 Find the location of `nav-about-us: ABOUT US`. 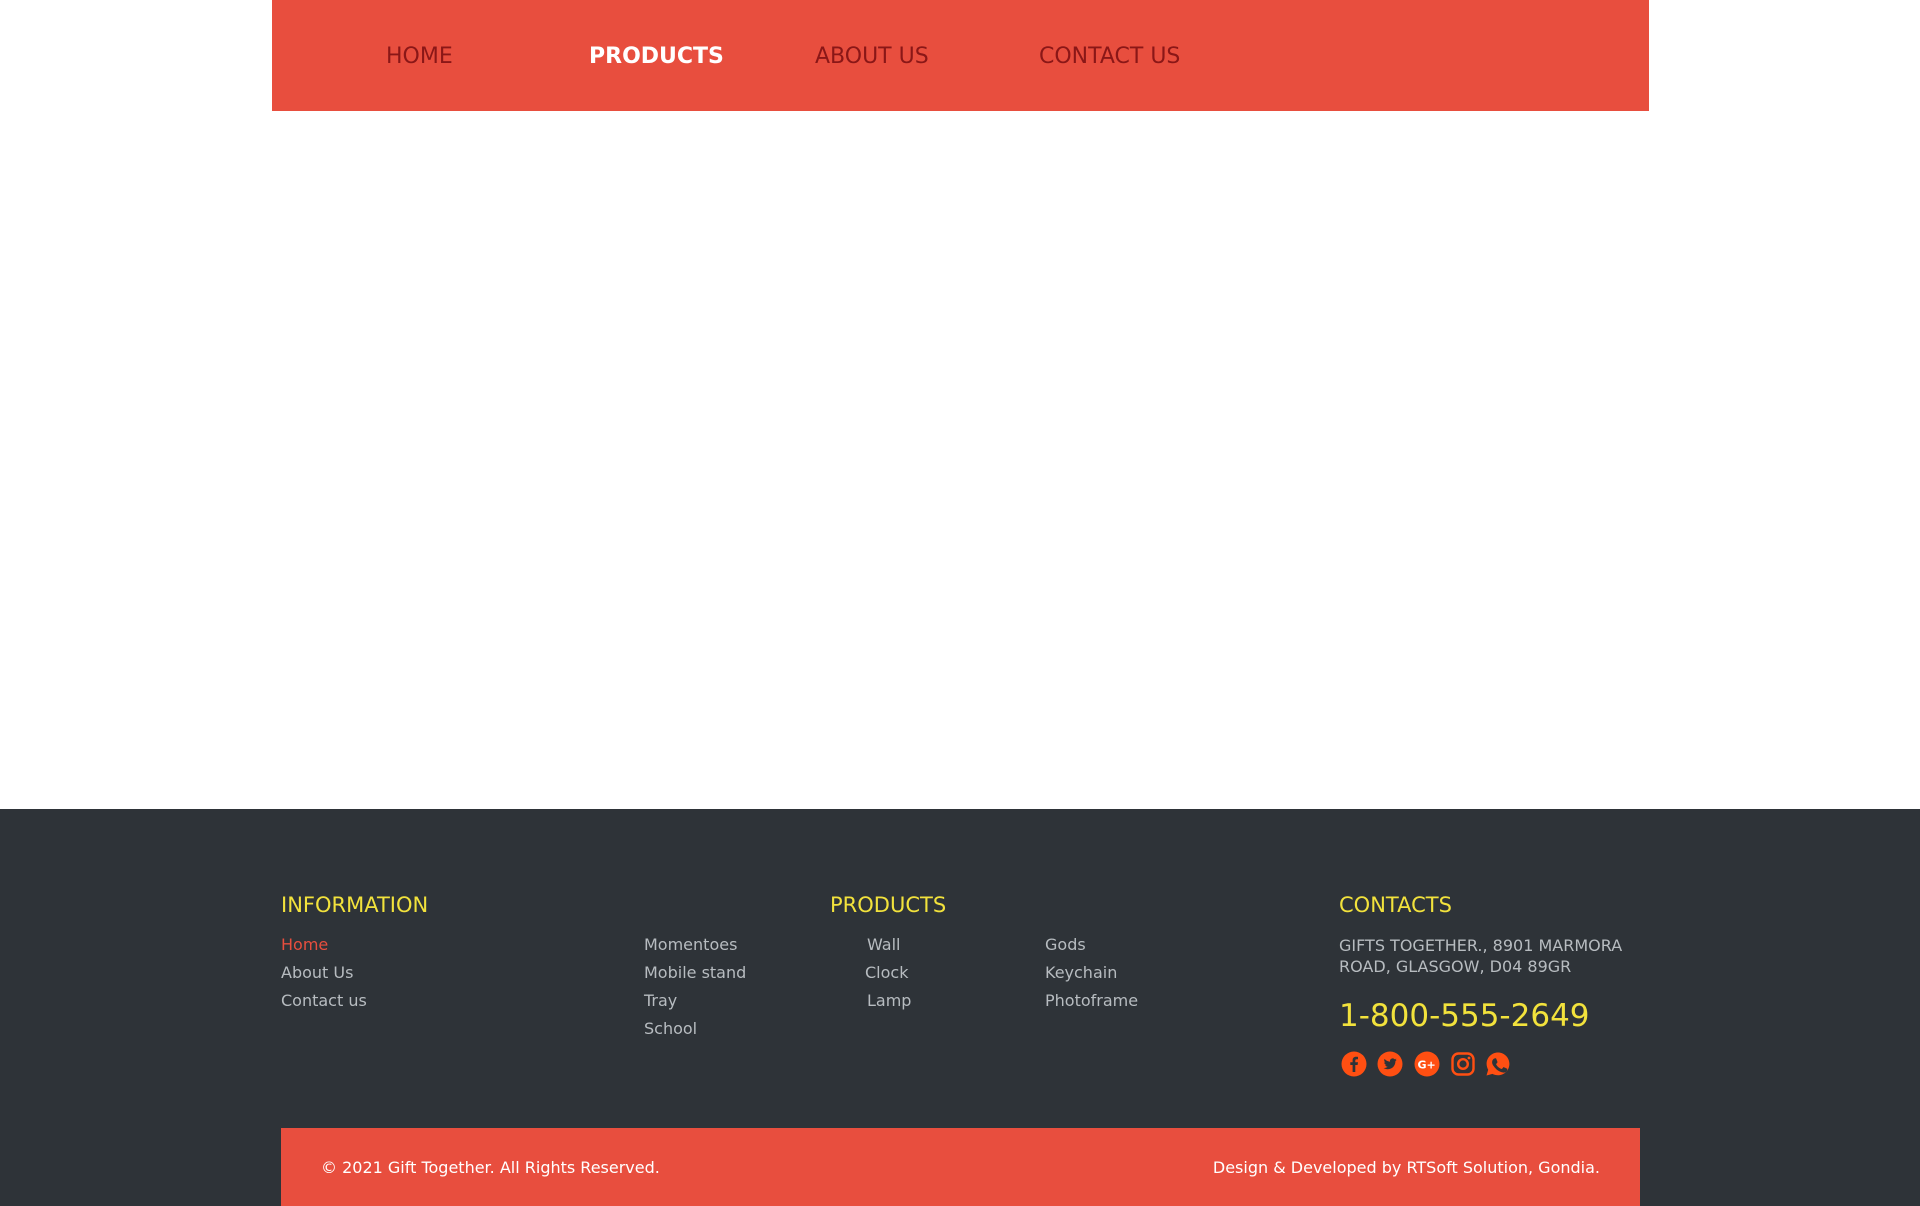

nav-about-us: ABOUT US is located at coordinates (872, 56).